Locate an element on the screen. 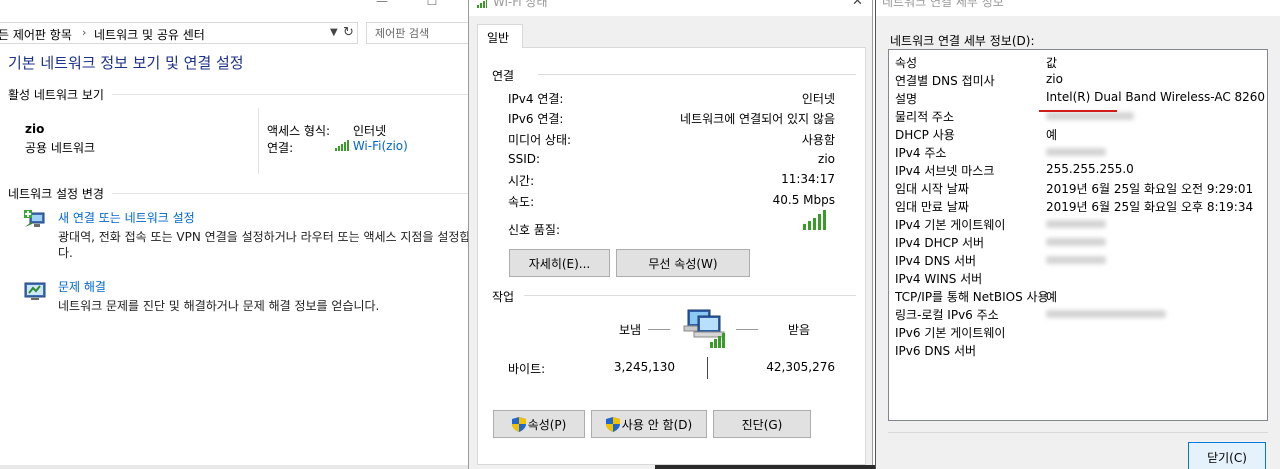 The width and height of the screenshot is (1280, 469). wifi-signal-icon is located at coordinates (482, 4).